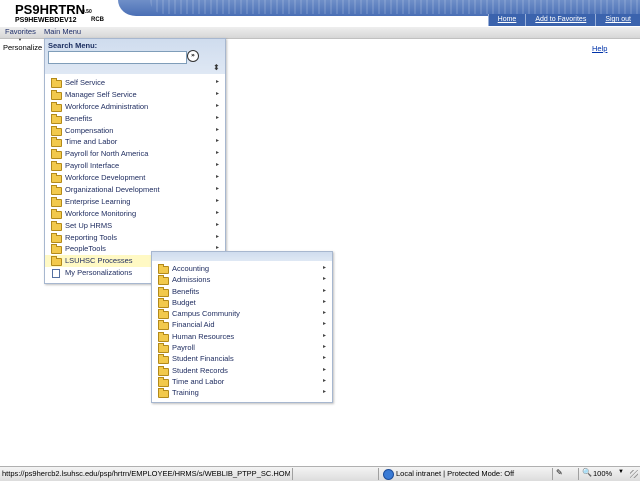 This screenshot has width=640, height=481. What do you see at coordinates (242, 359) in the screenshot?
I see `submenu-item-student-financials: Student Financials ▸` at bounding box center [242, 359].